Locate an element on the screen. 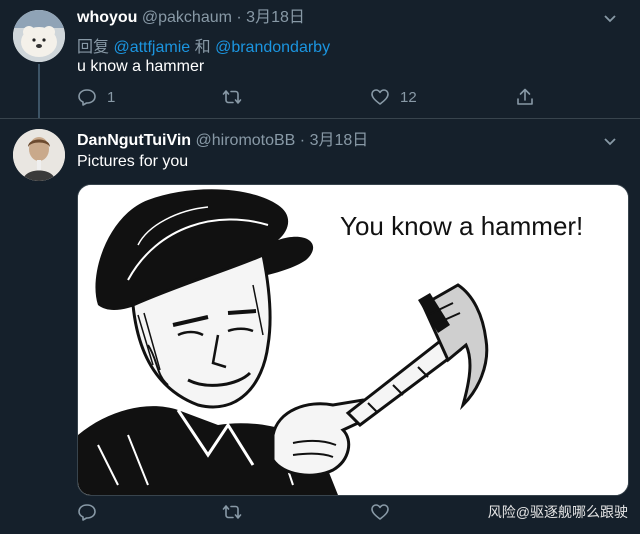  image-caption: You know a hammer! is located at coordinates (462, 226).